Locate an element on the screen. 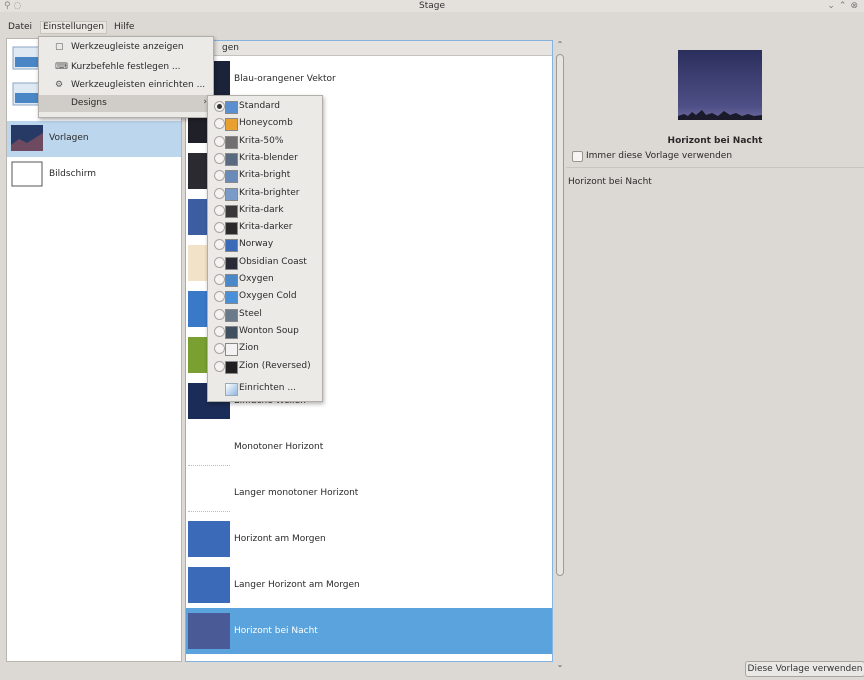 Image resolution: width=864 pixels, height=680 pixels. design-option: Krita-dark is located at coordinates (265, 210).